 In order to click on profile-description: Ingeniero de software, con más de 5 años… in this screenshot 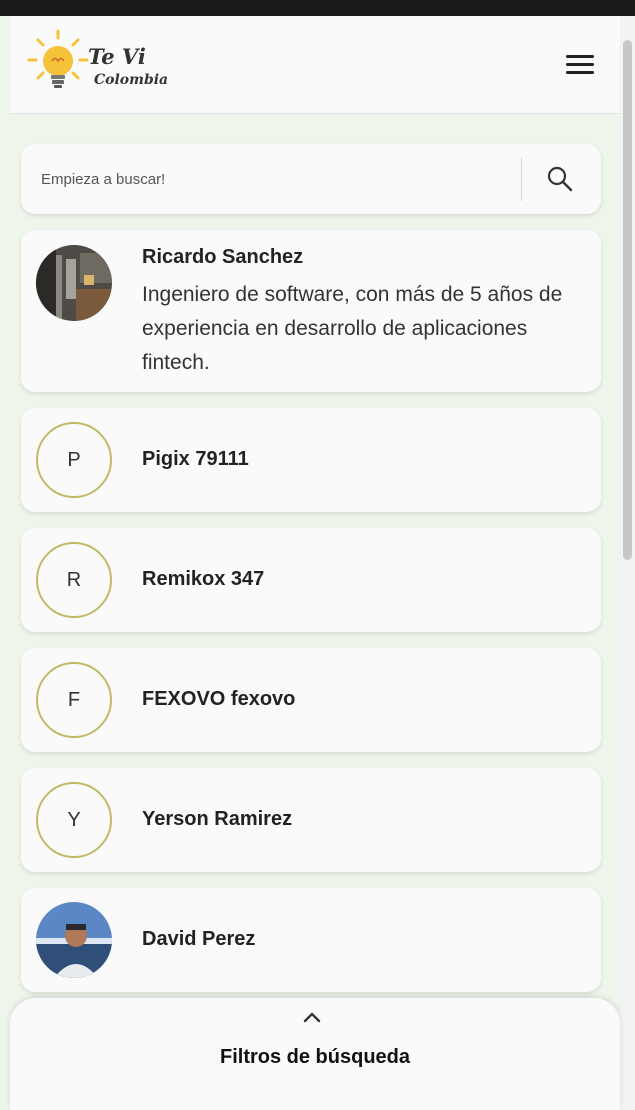, I will do `click(352, 328)`.